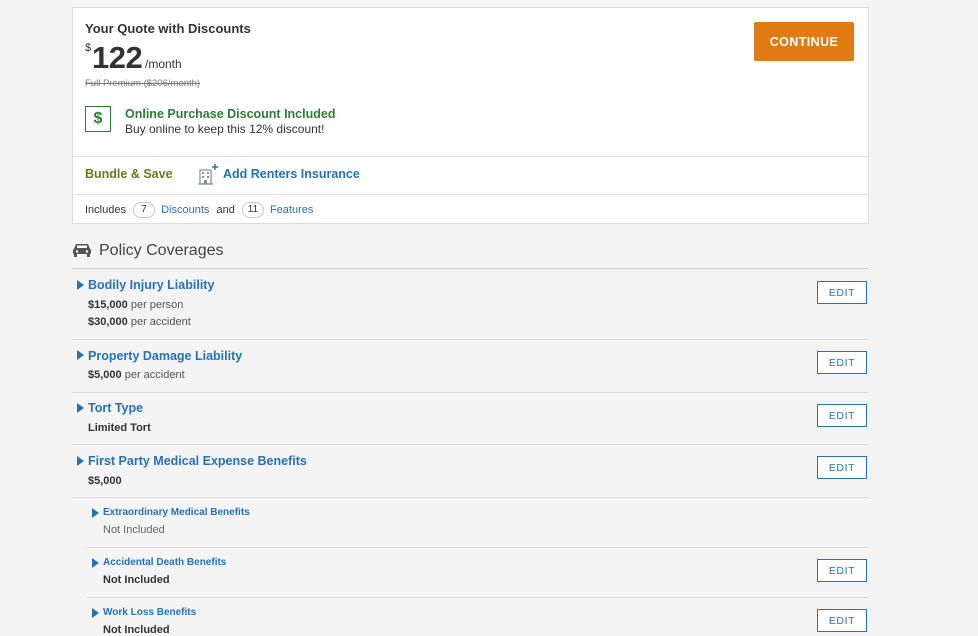 The image size is (978, 636). What do you see at coordinates (230, 114) in the screenshot?
I see `discount-title: Online Purchase Discount Included` at bounding box center [230, 114].